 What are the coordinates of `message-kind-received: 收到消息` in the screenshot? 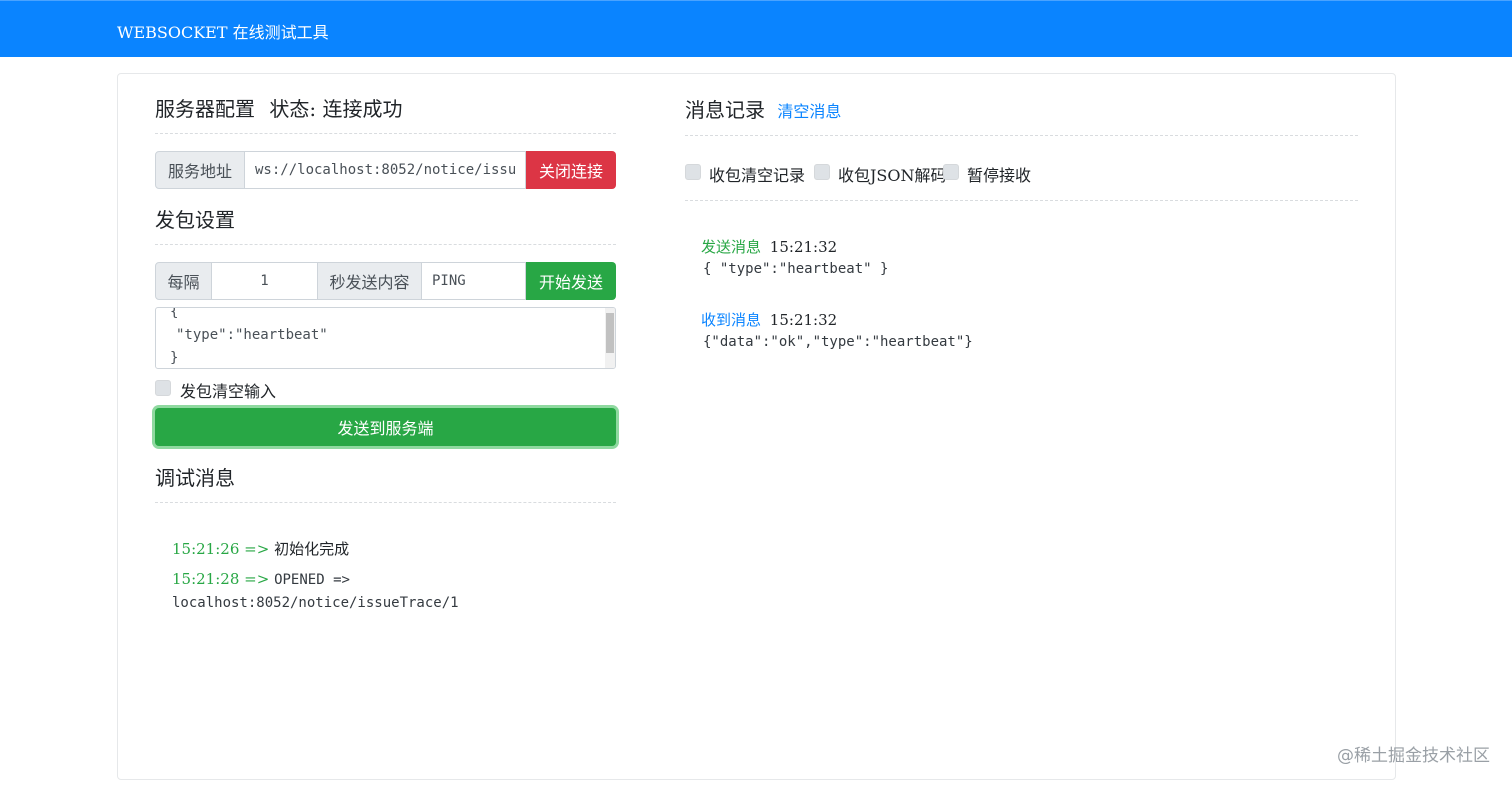 It's located at (731, 320).